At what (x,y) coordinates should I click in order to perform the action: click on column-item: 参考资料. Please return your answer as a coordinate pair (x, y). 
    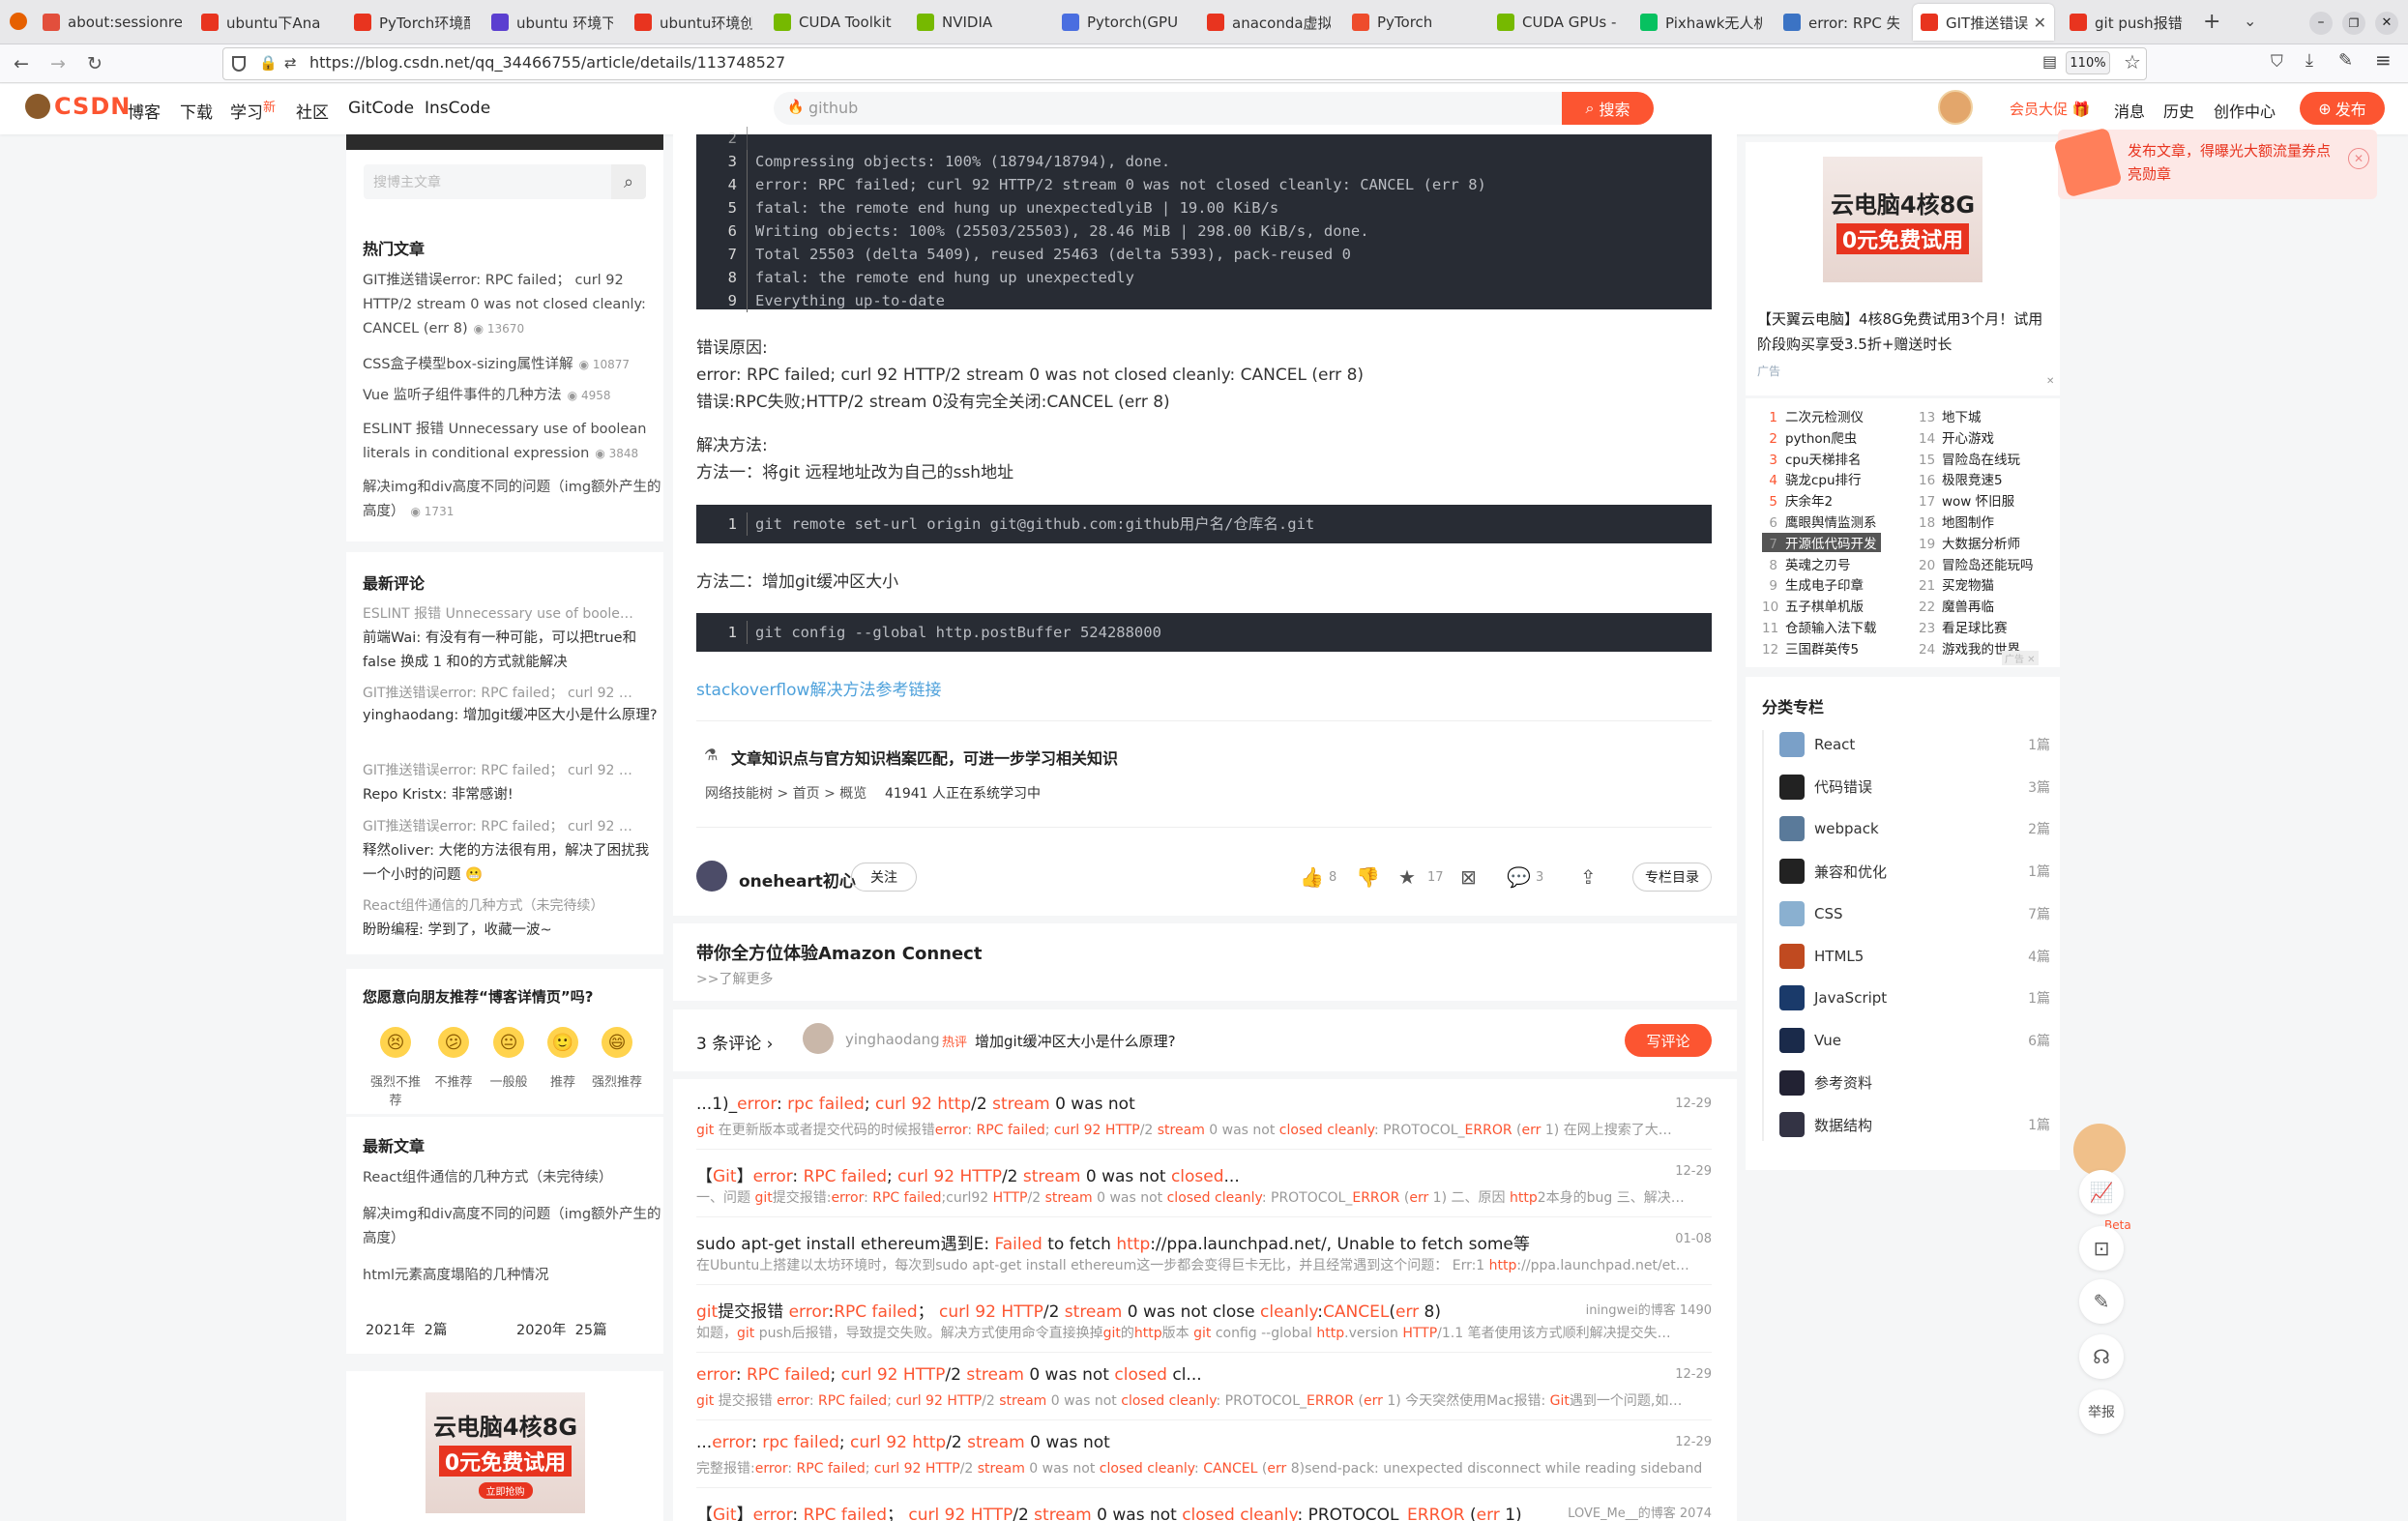
    Looking at the image, I should click on (1914, 1082).